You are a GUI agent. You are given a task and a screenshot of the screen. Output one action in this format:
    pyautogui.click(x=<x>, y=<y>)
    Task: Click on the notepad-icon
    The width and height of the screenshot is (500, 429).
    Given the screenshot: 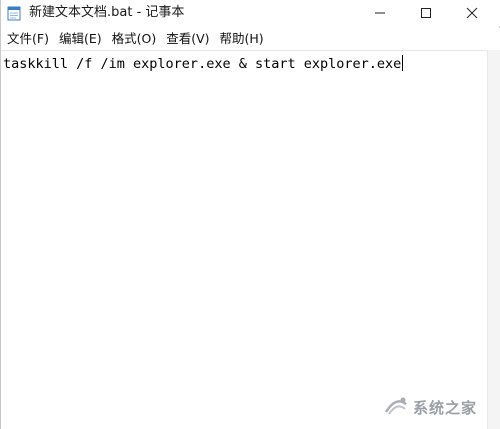 What is the action you would take?
    pyautogui.click(x=14, y=13)
    